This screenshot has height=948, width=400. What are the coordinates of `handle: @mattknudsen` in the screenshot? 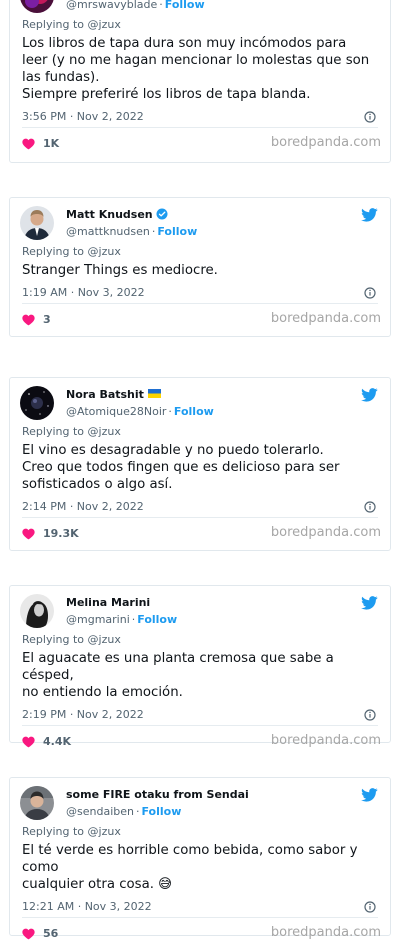 It's located at (108, 231).